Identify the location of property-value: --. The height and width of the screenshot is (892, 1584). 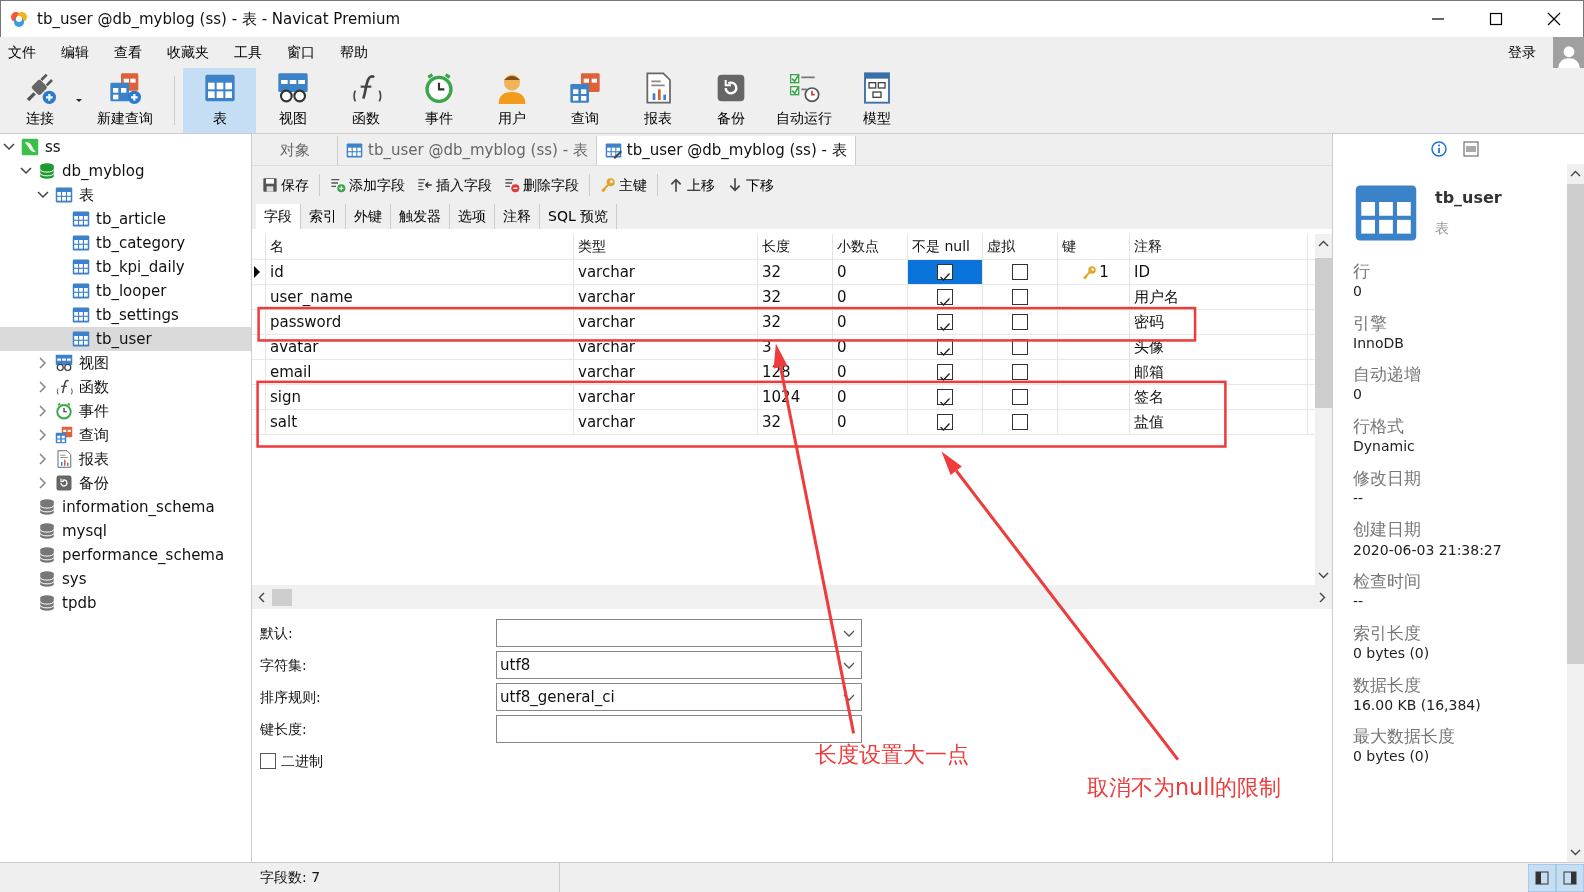
(1359, 498).